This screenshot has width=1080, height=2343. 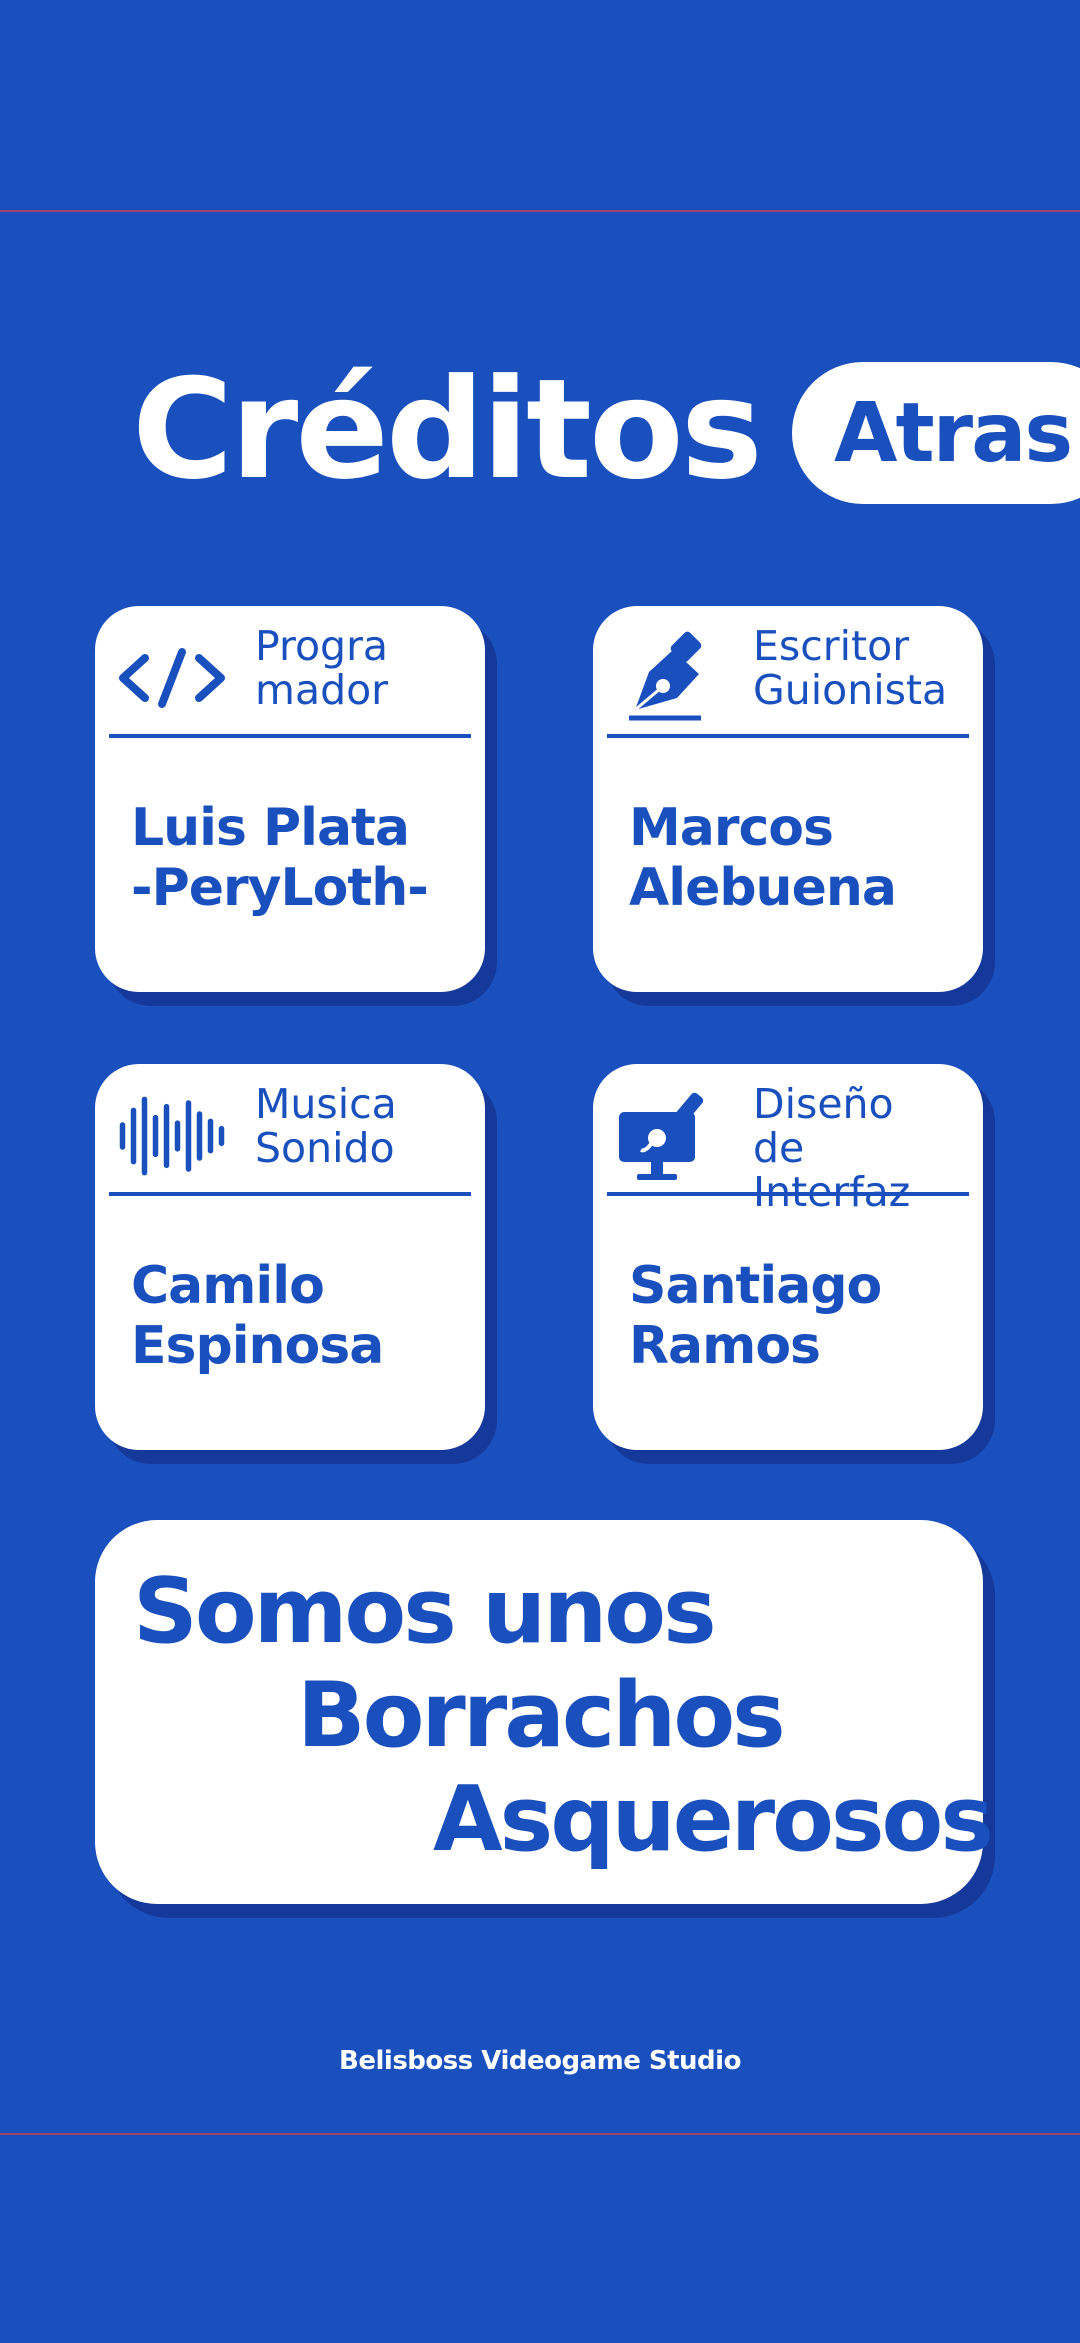 I want to click on role-line-1: Escritor, so click(x=831, y=646).